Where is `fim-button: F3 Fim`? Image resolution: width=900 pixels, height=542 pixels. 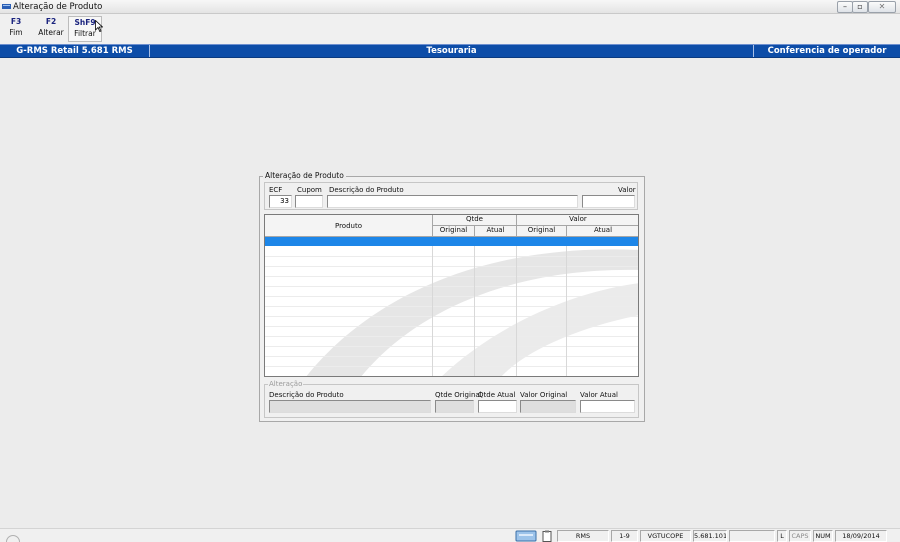 fim-button: F3 Fim is located at coordinates (16, 29).